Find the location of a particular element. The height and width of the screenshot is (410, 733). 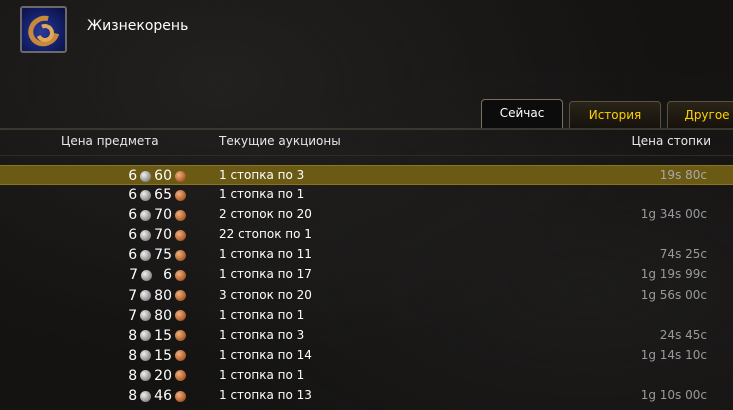

tab-now: Сейчас is located at coordinates (522, 114).